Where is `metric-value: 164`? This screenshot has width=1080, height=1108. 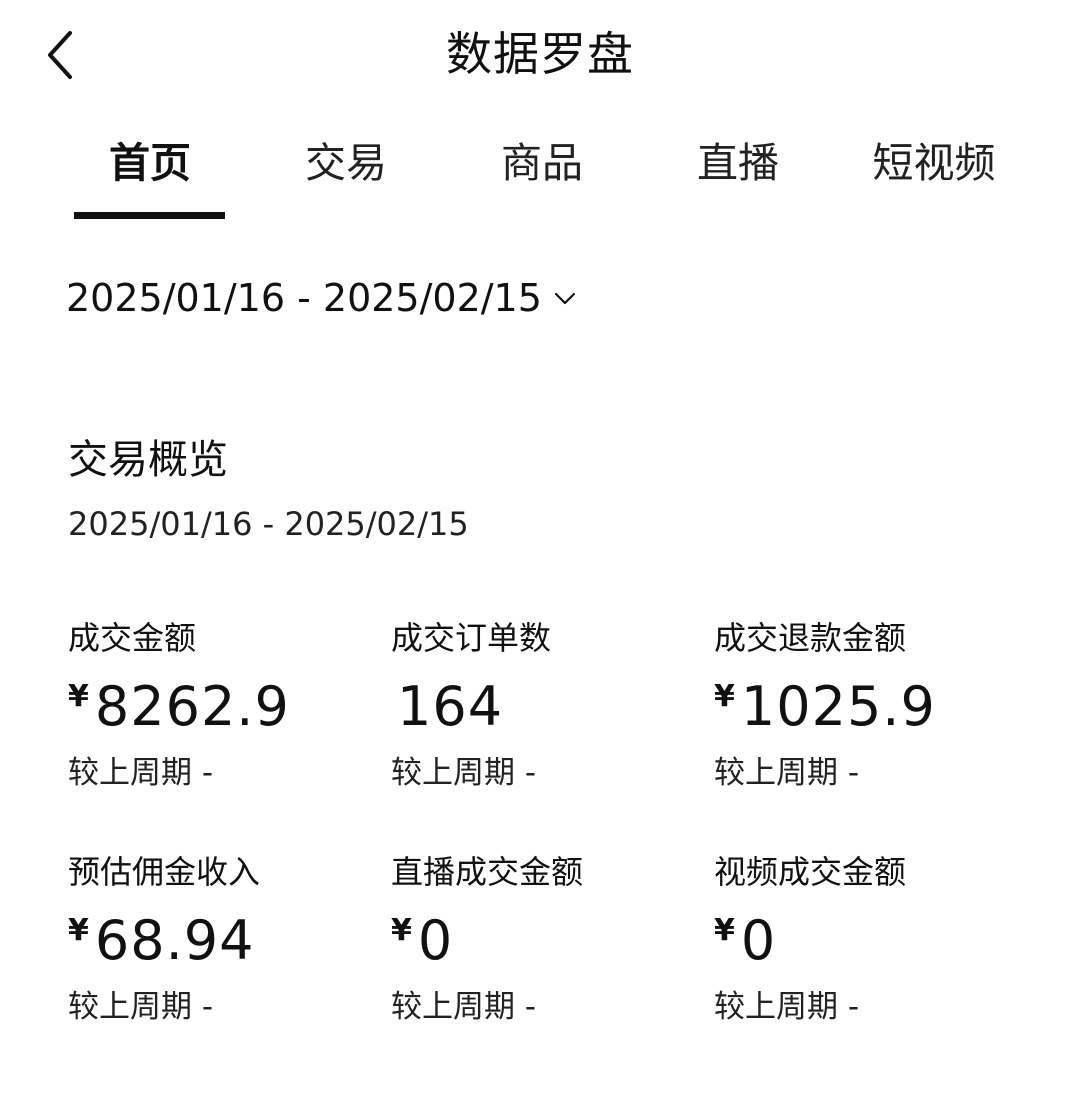
metric-value: 164 is located at coordinates (551, 708).